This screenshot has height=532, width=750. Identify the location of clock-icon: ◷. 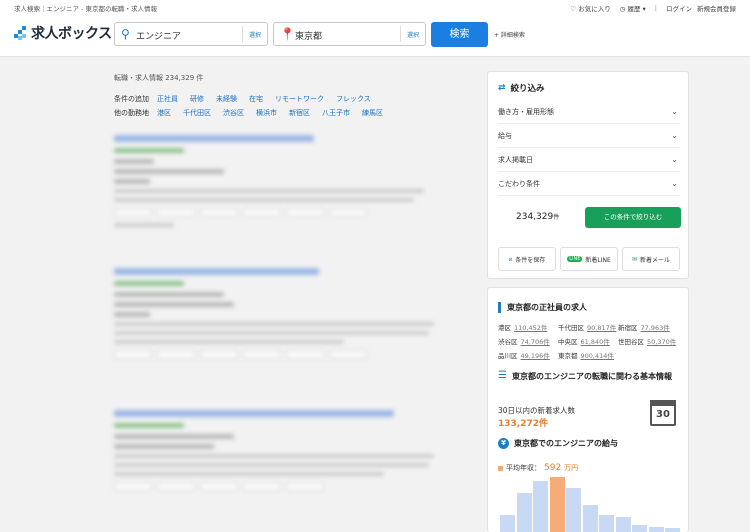
(622, 9).